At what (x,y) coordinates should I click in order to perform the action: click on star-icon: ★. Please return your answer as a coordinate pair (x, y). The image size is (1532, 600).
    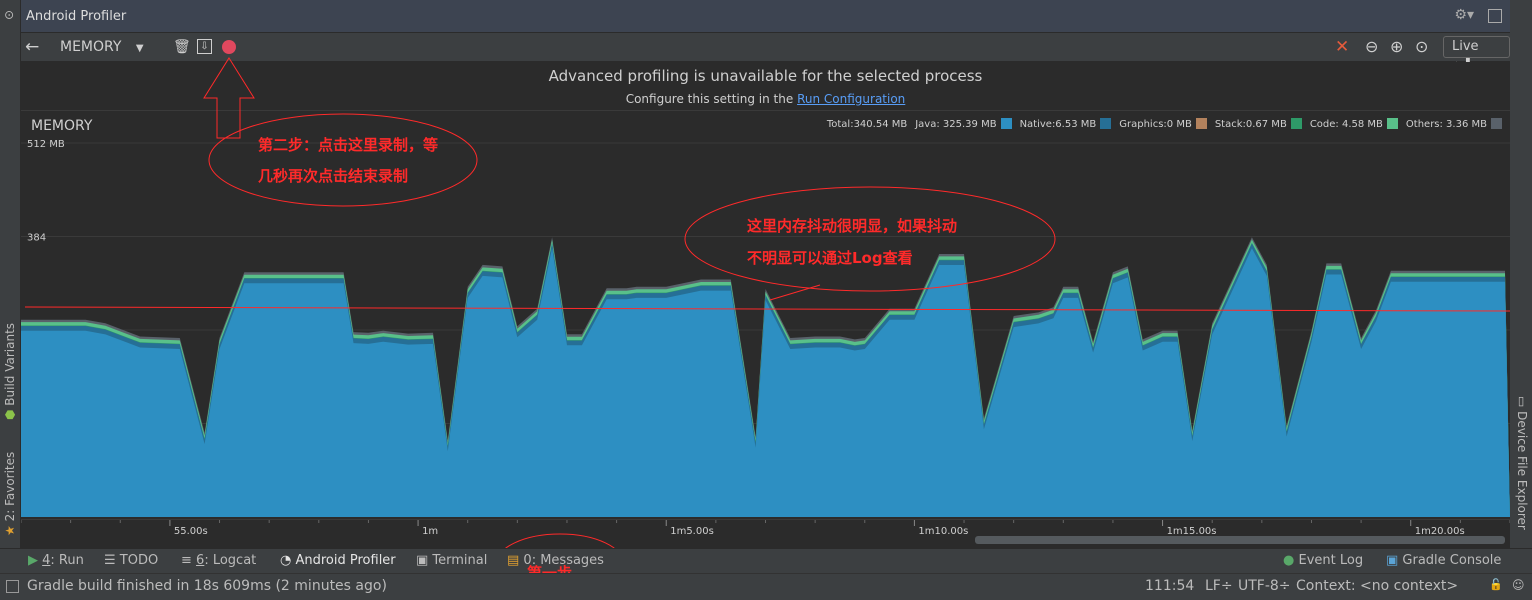
    Looking at the image, I should click on (10, 528).